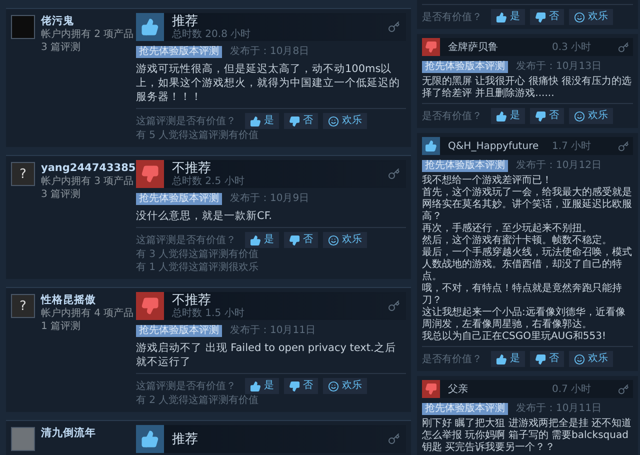 The width and height of the screenshot is (640, 455). I want to click on review-text: 没什么意思，就是一款新CF., so click(205, 216).